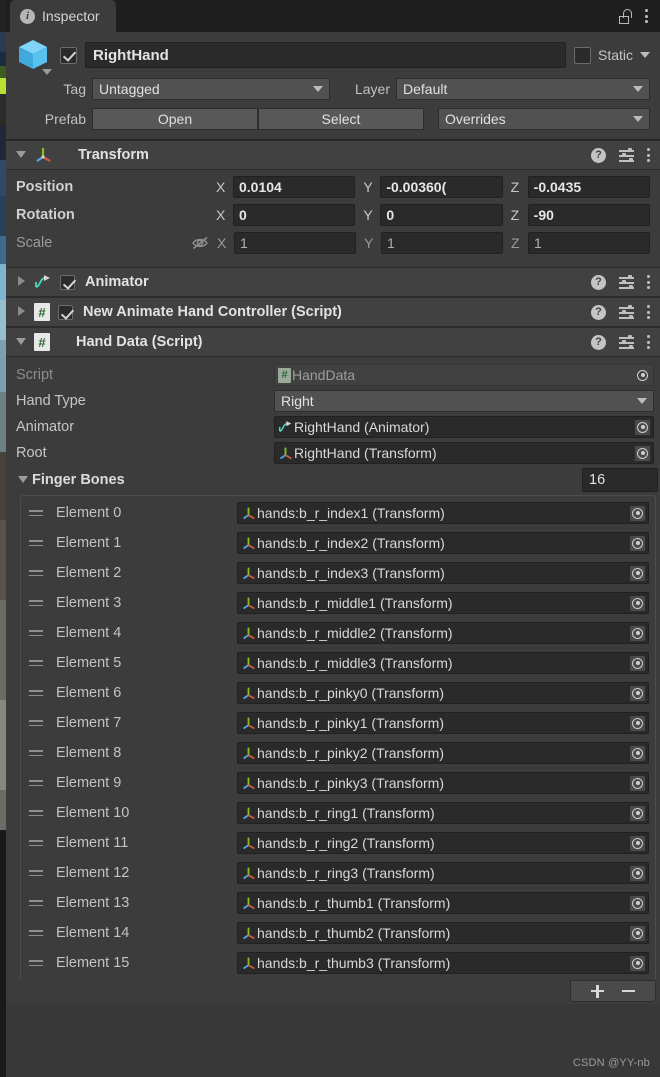 This screenshot has height=1077, width=660. Describe the element at coordinates (443, 723) in the screenshot. I see `finger-bone-object-field: hands:b_r_pinky1 (Transform)` at that location.